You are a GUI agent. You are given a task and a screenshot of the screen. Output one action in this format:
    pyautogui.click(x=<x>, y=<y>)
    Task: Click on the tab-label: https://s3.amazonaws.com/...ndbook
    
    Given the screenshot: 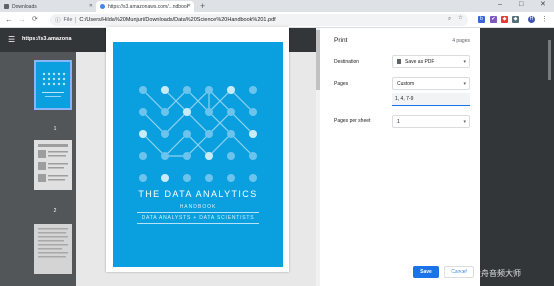 What is the action you would take?
    pyautogui.click(x=148, y=6)
    